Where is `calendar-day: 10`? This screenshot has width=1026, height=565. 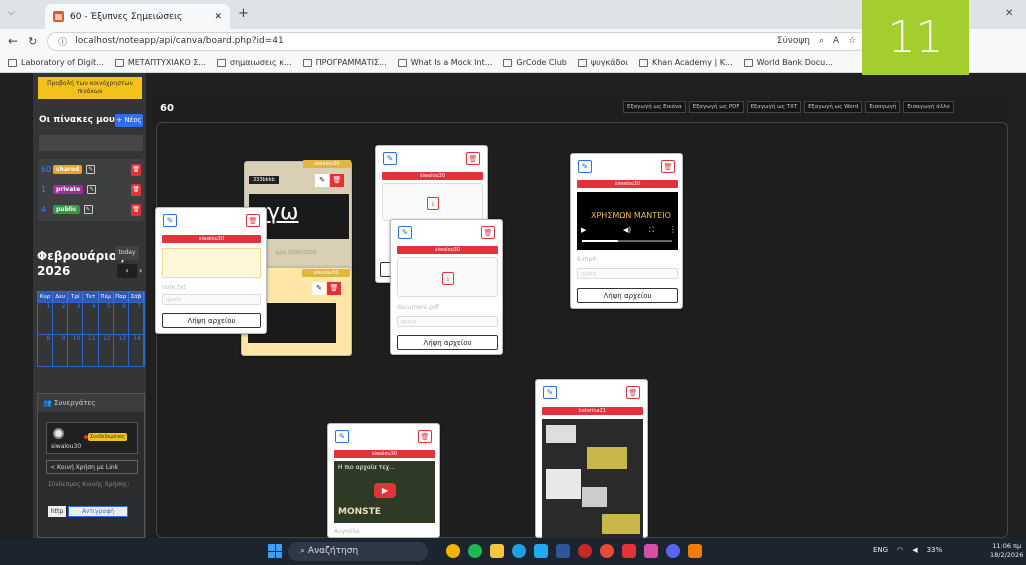 calendar-day: 10 is located at coordinates (76, 350).